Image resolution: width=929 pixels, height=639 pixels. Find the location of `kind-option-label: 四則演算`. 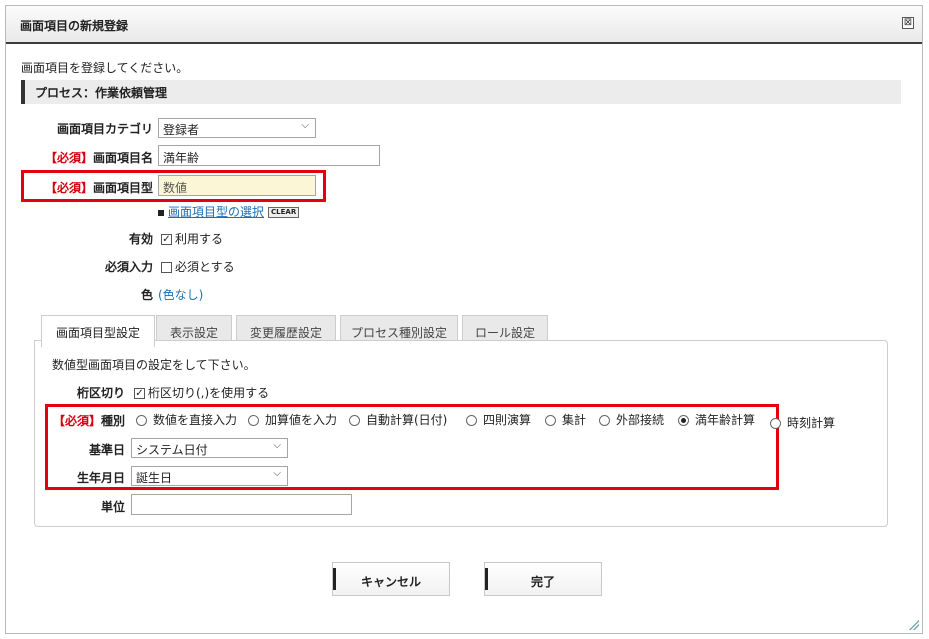

kind-option-label: 四則演算 is located at coordinates (507, 420).